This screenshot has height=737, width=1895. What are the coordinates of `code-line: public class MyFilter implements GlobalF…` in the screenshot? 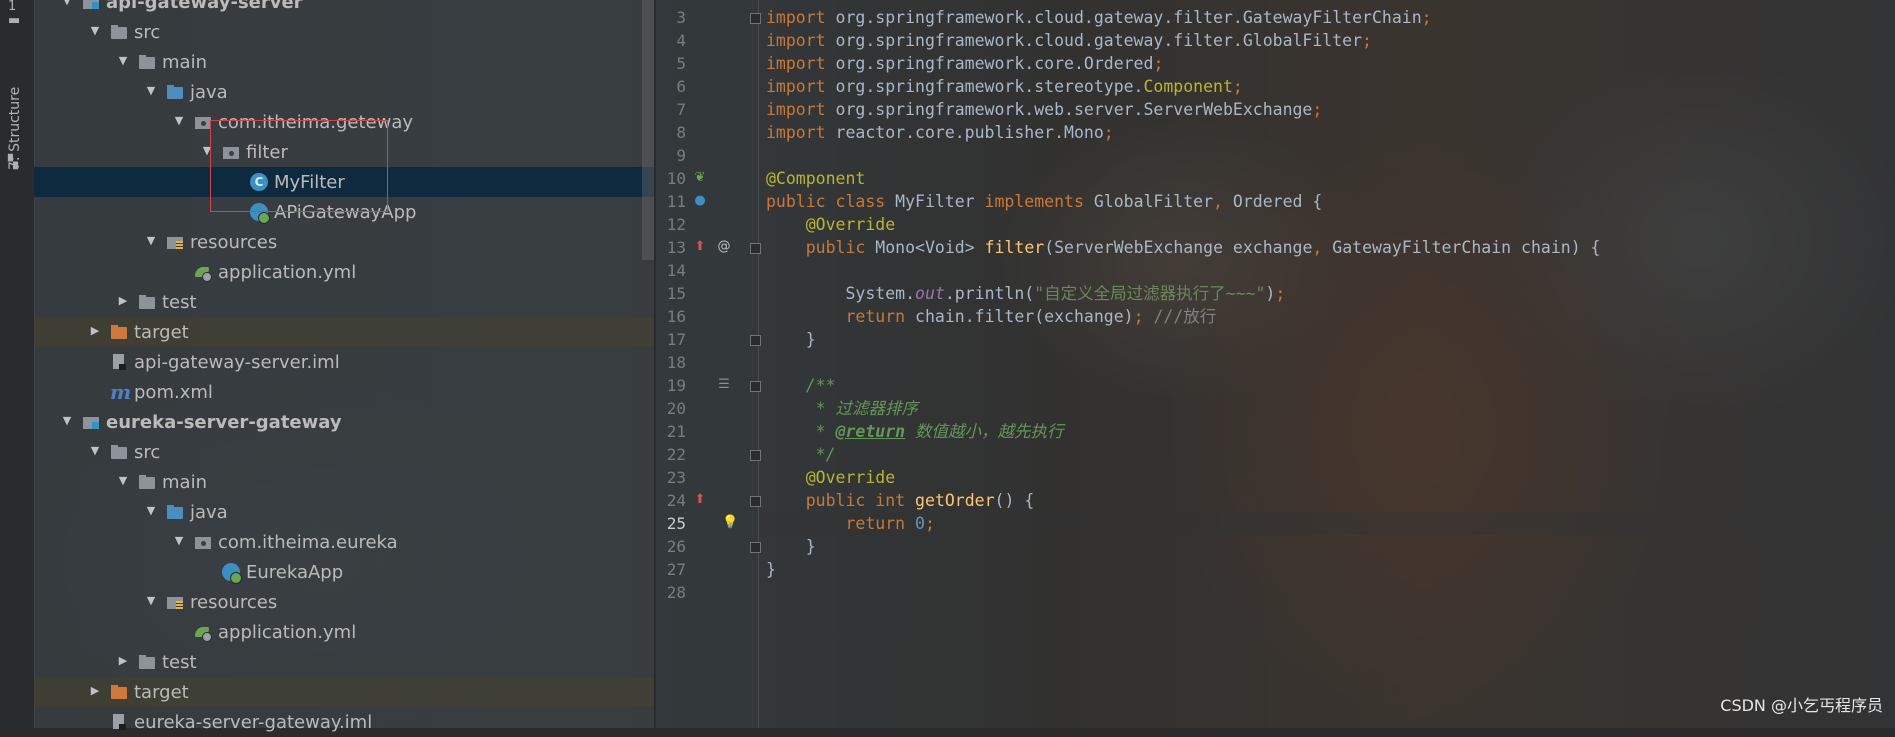 It's located at (1044, 201).